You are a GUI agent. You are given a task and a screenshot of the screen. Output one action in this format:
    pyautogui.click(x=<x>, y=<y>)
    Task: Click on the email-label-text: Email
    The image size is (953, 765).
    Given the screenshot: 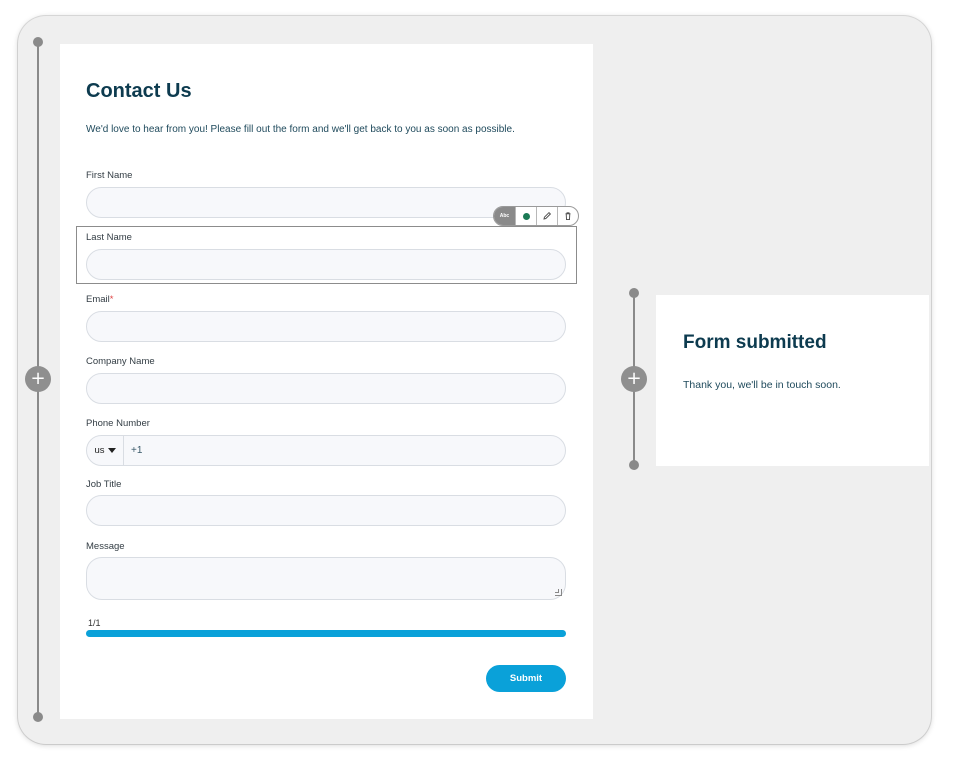 What is the action you would take?
    pyautogui.click(x=98, y=299)
    